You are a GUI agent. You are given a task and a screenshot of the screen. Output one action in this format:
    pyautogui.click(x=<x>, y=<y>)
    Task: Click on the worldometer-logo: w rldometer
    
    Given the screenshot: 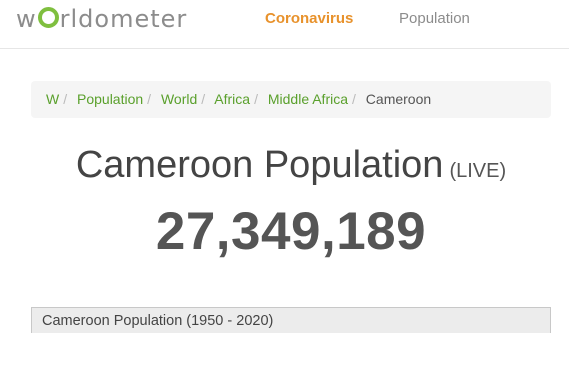 What is the action you would take?
    pyautogui.click(x=101, y=19)
    